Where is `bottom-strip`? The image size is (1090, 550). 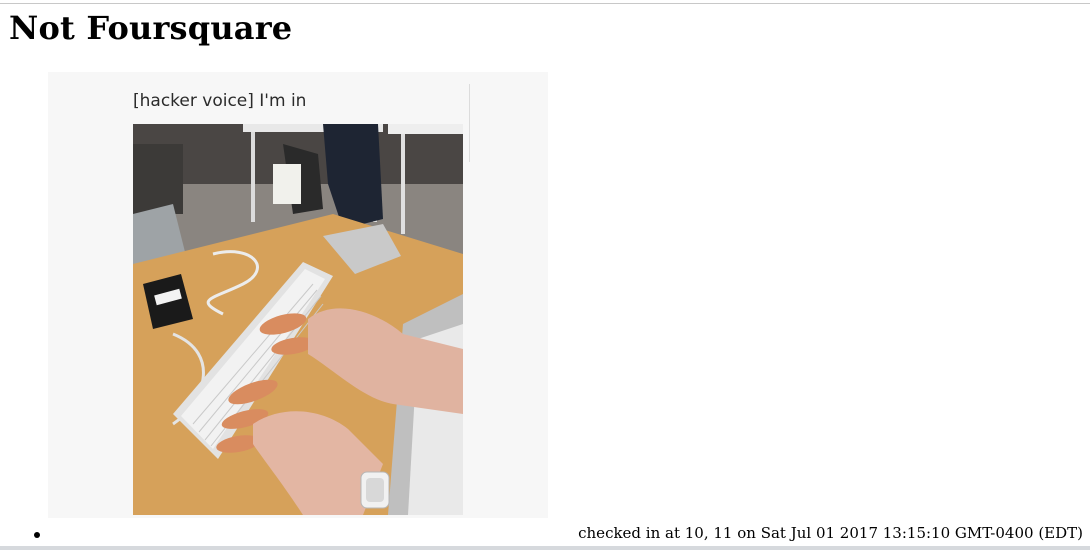
bottom-strip is located at coordinates (545, 548).